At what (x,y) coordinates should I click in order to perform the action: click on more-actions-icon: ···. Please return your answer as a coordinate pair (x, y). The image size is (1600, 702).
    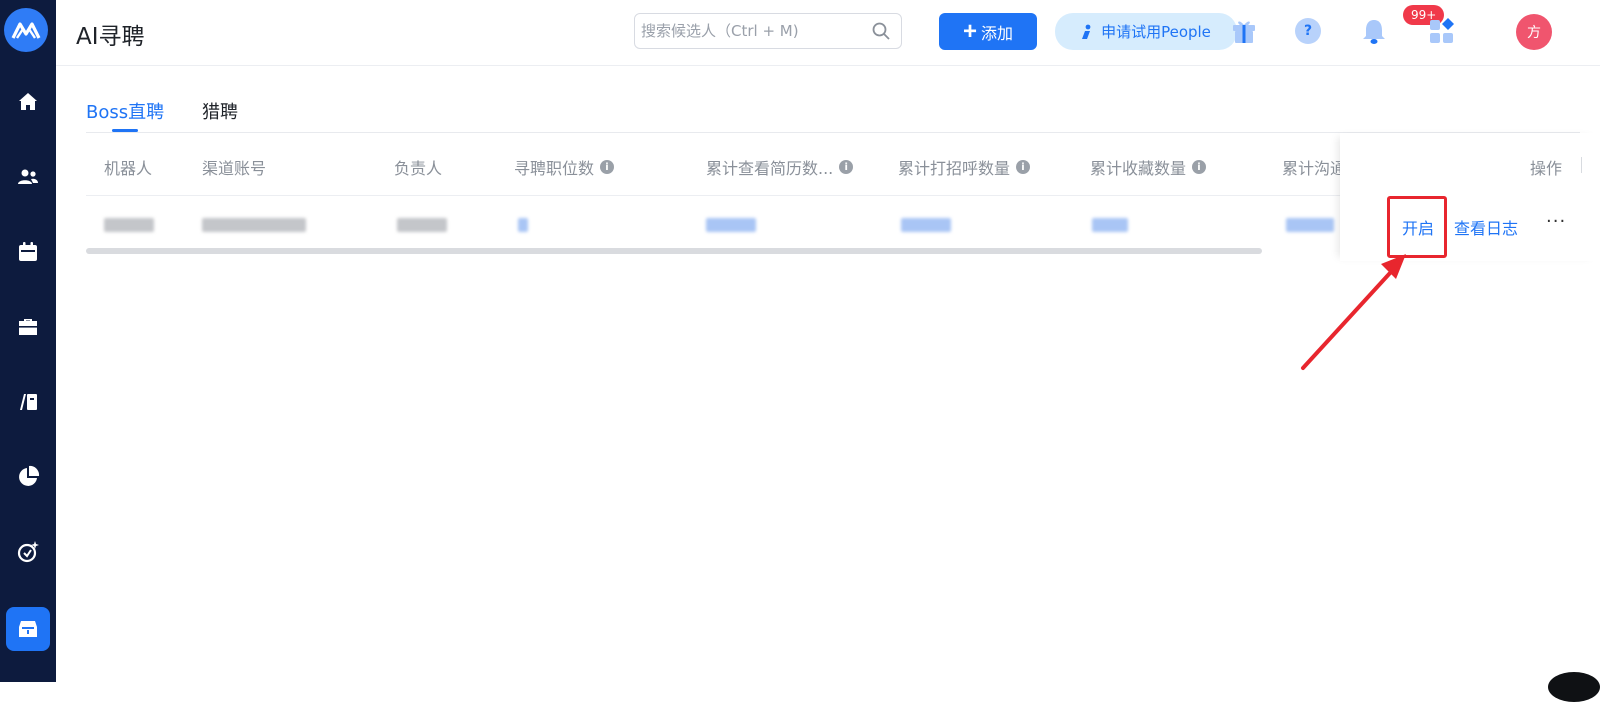
    Looking at the image, I should click on (1556, 221).